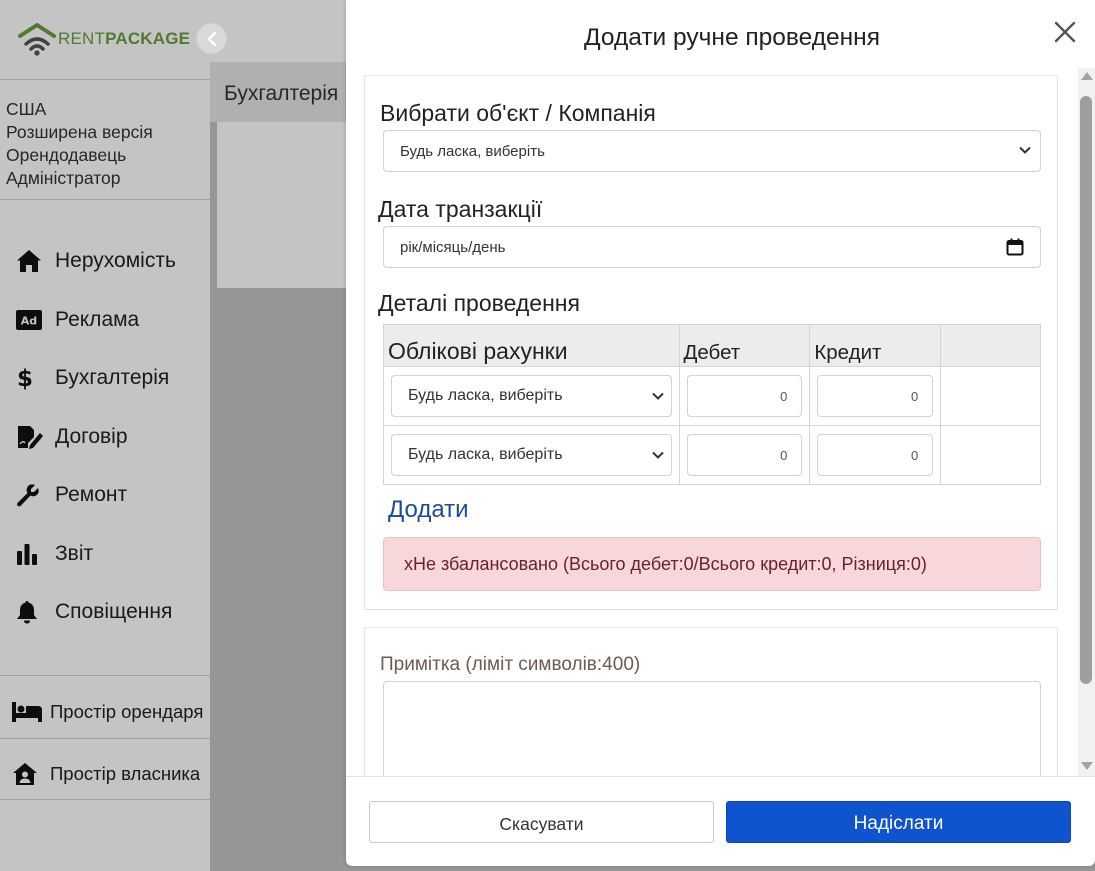 This screenshot has width=1095, height=871. Describe the element at coordinates (531, 345) in the screenshot. I see `column-header-accounts: Облікові рахунки` at that location.